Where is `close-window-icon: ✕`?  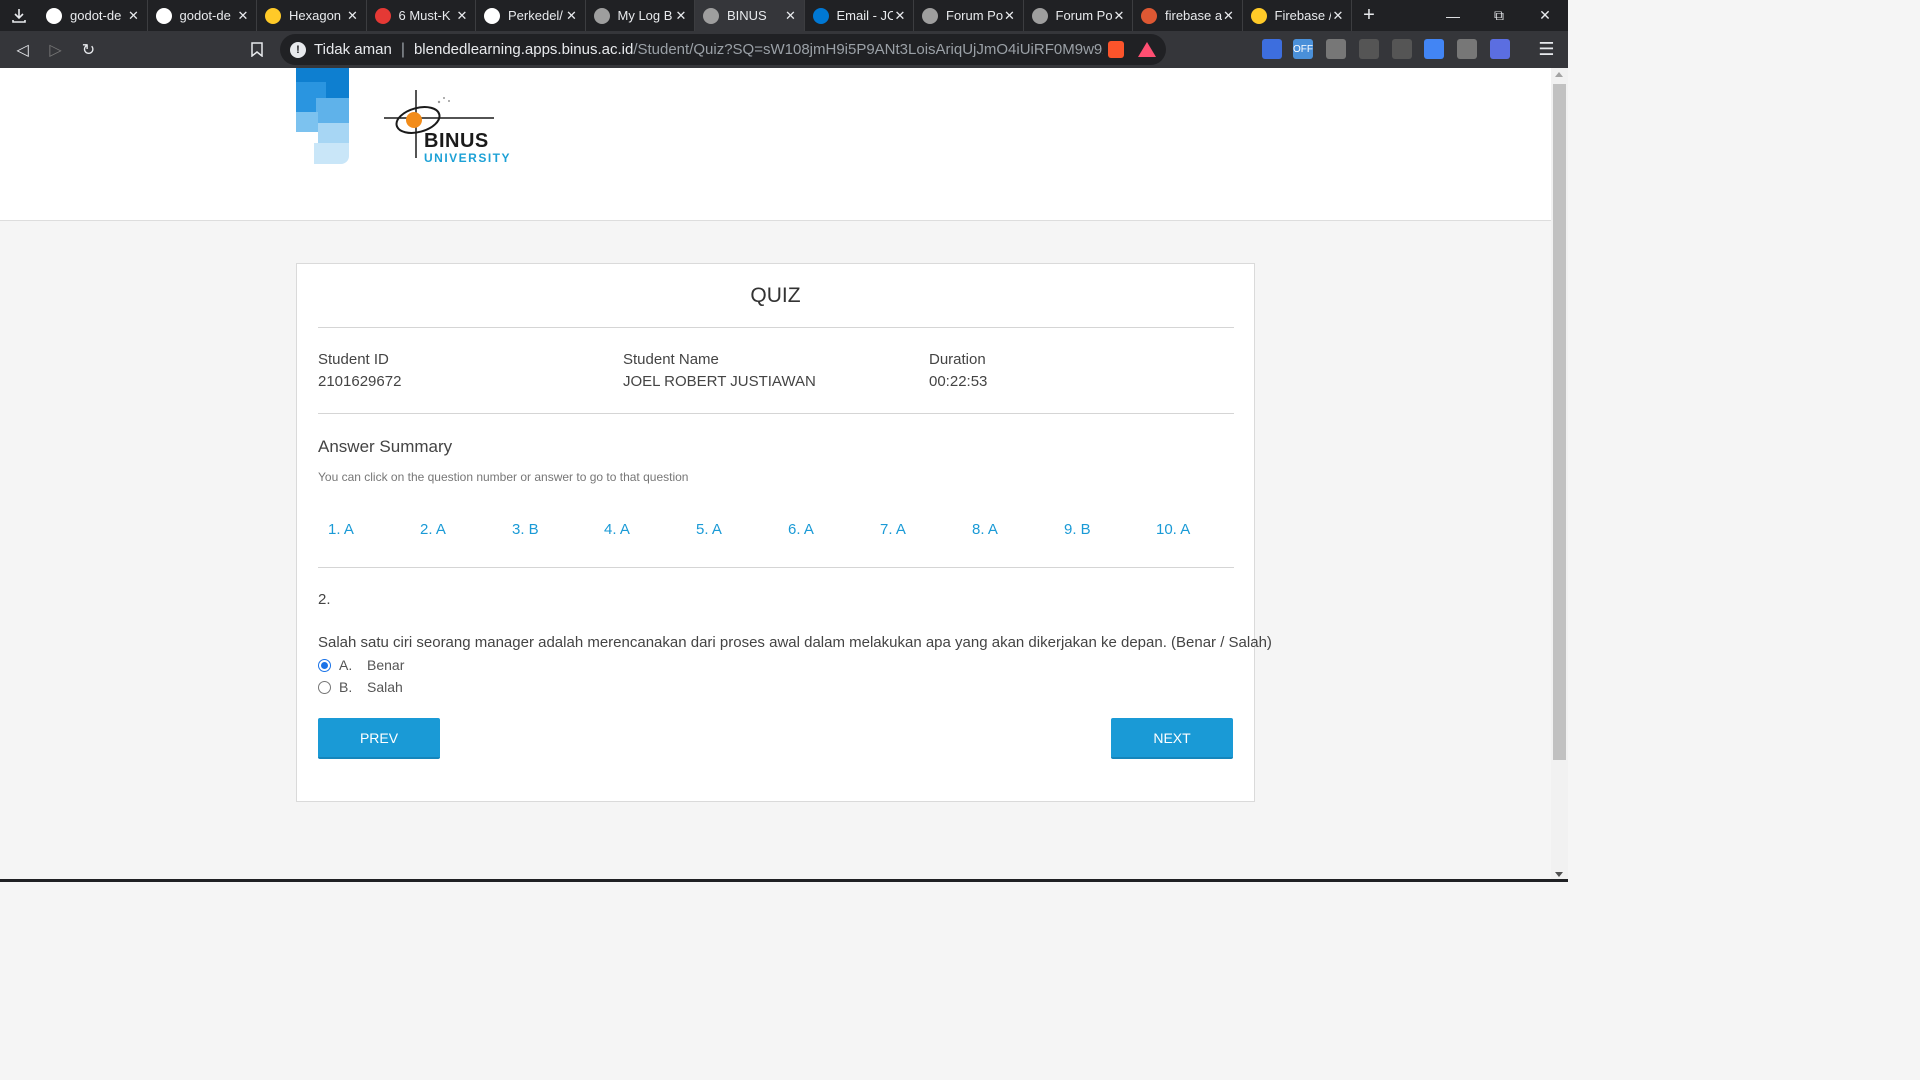
close-window-icon: ✕ is located at coordinates (1545, 15).